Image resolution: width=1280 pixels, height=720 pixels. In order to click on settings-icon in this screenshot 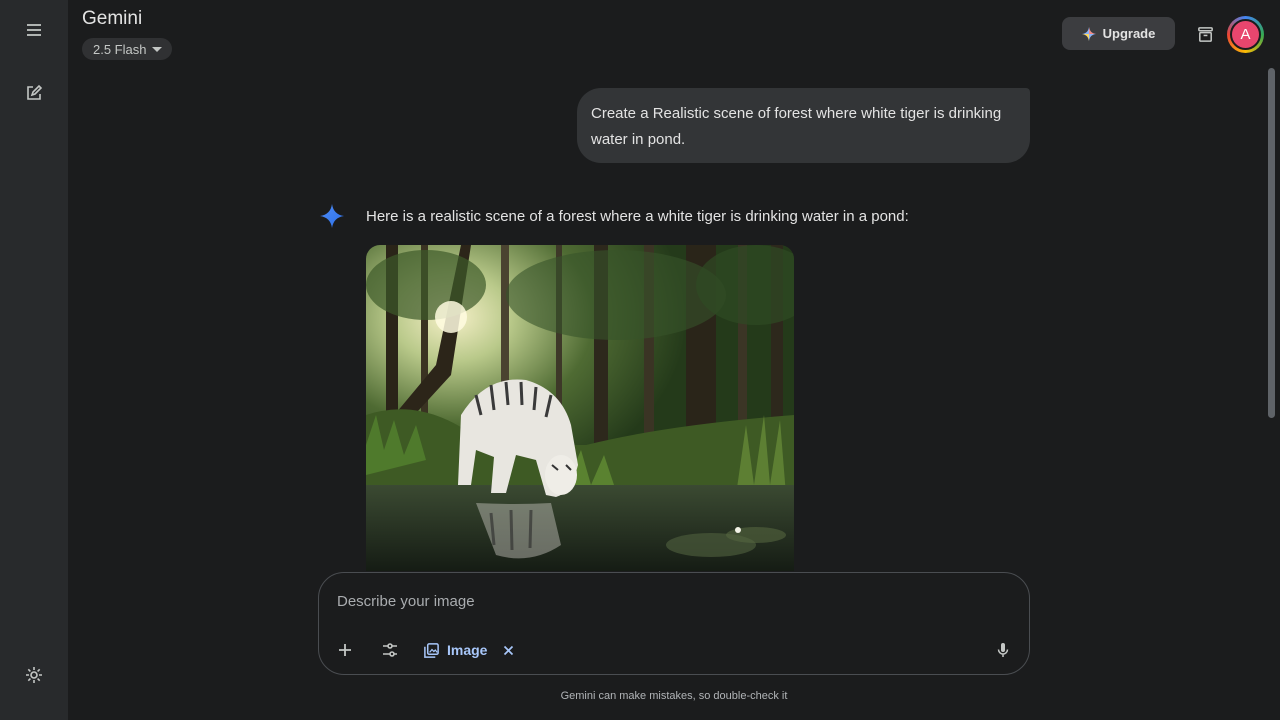, I will do `click(34, 675)`.